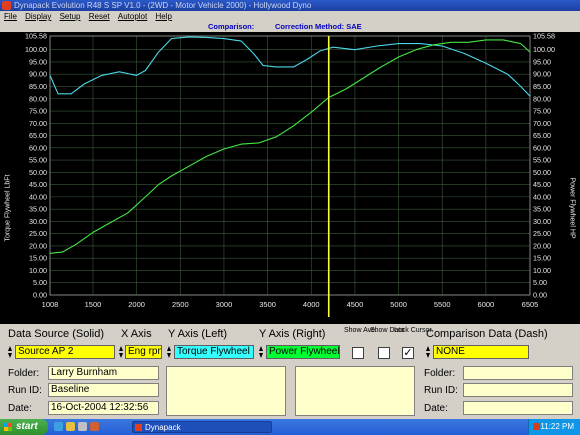 This screenshot has width=580, height=435. I want to click on x-tick-label: 5500, so click(442, 304).